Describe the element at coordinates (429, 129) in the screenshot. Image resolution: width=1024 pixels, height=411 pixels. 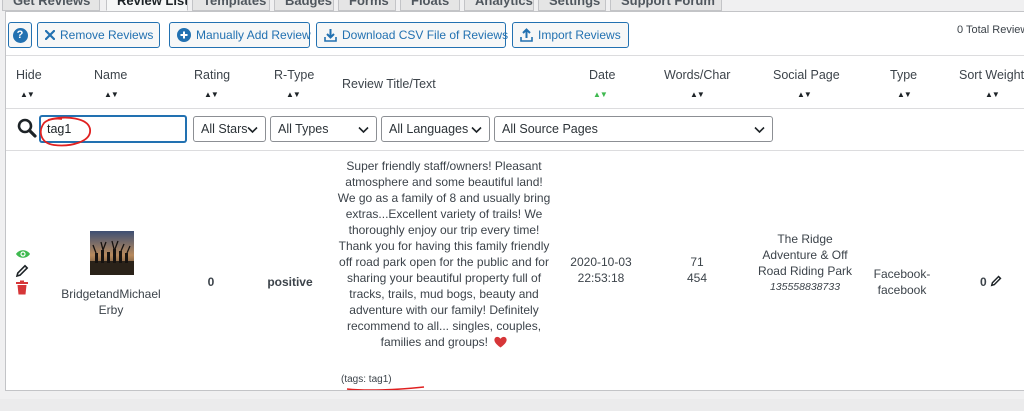
I see `languages-select-value: All Languages` at that location.